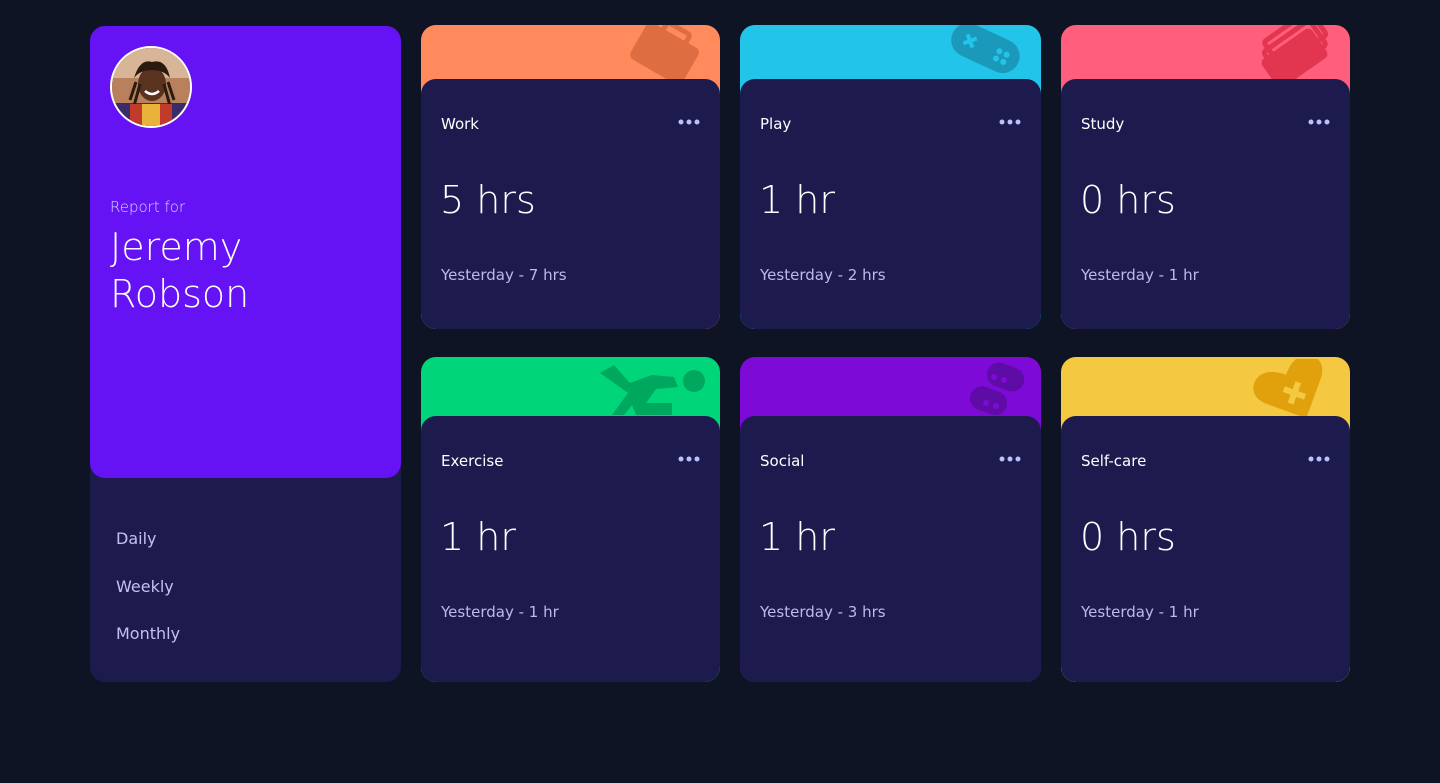 The image size is (1440, 783). Describe the element at coordinates (776, 124) in the screenshot. I see `activity-title: Play` at that location.